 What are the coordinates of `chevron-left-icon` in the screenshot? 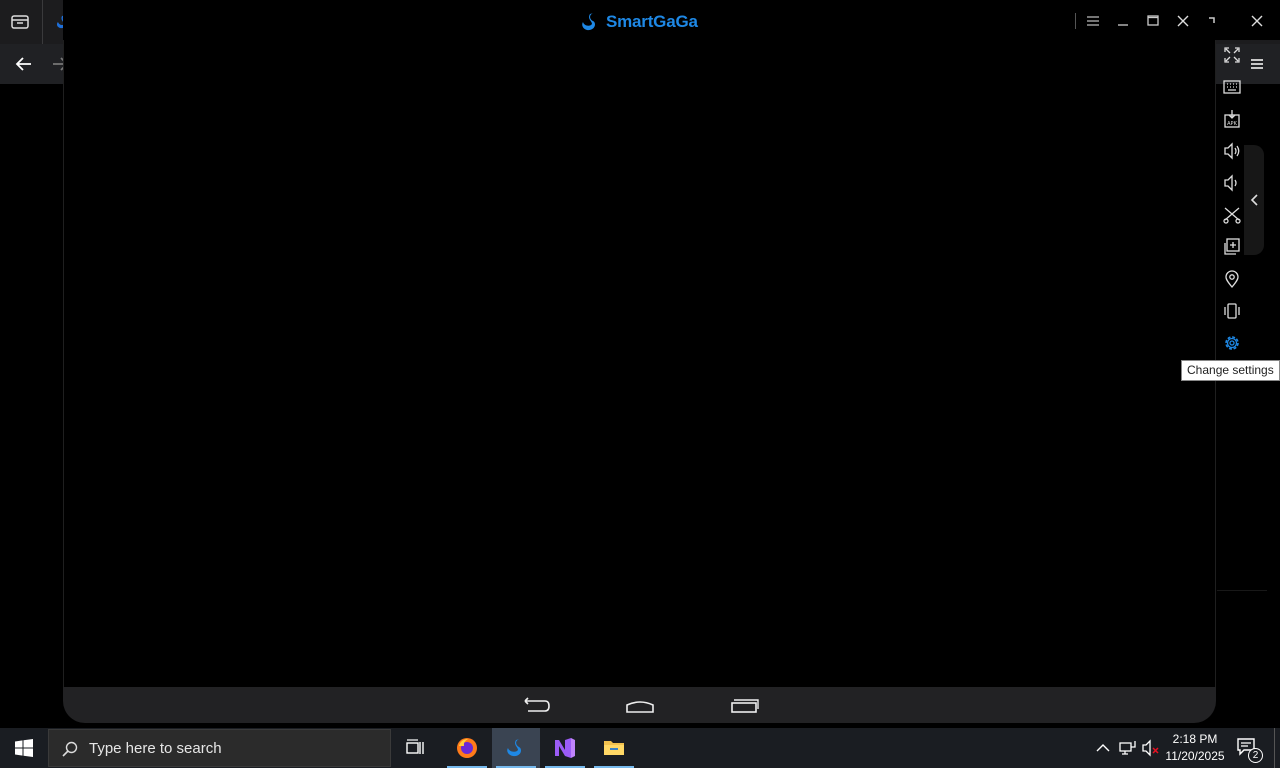 It's located at (1254, 200).